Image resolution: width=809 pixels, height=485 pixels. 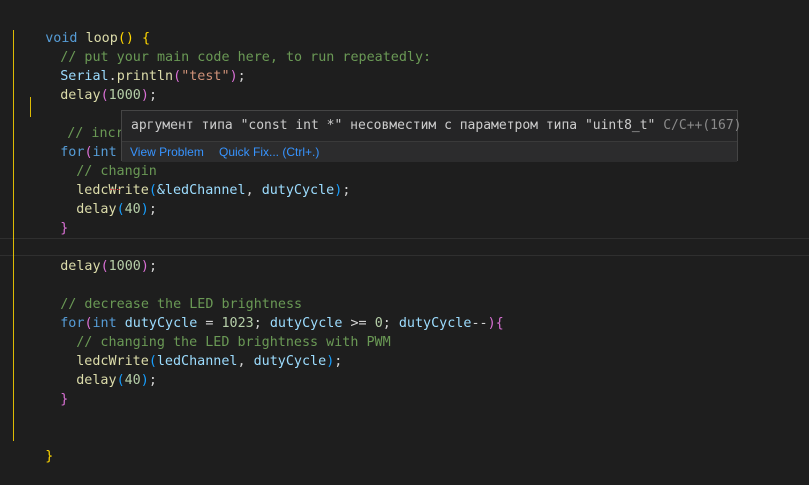 I want to click on code-line: // decrease the LED brightness, so click(x=404, y=294).